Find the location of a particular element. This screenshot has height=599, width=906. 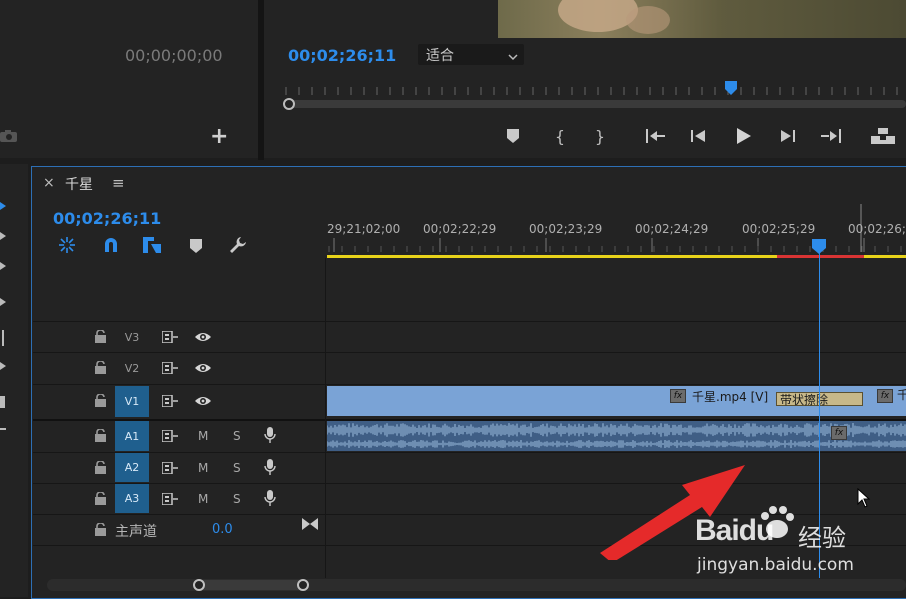

play-icon is located at coordinates (743, 136).